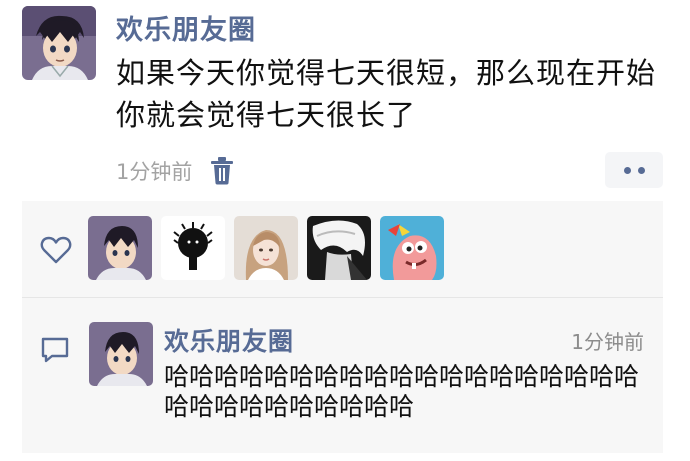 Image resolution: width=690 pixels, height=461 pixels. What do you see at coordinates (229, 340) in the screenshot?
I see `commenter-name: 欢乐朋友圈` at bounding box center [229, 340].